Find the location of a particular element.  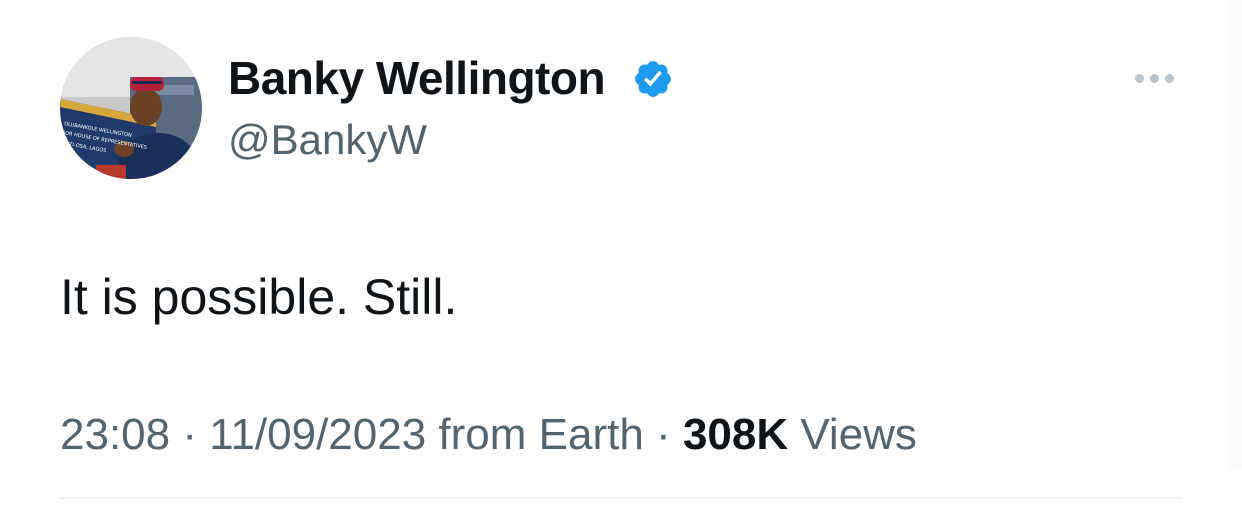

tweet-date: 11/09/2023 is located at coordinates (317, 434).